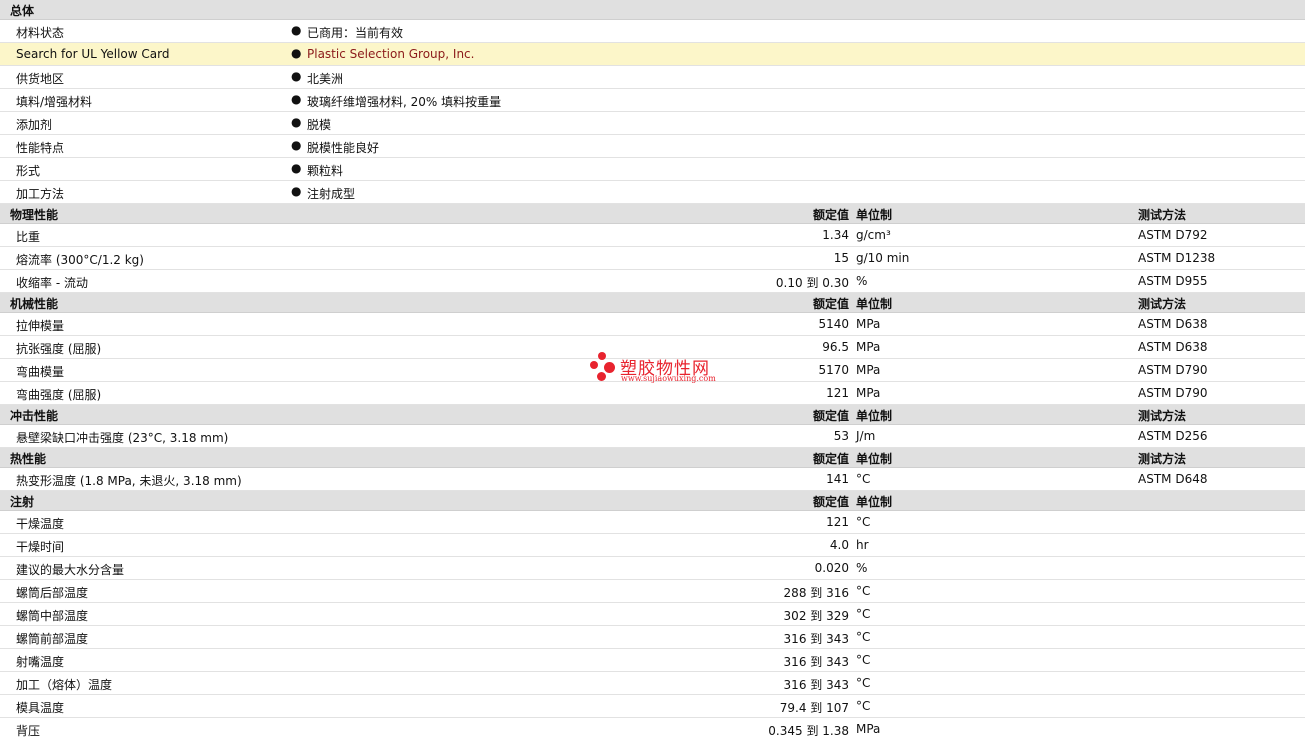 The height and width of the screenshot is (739, 1305). What do you see at coordinates (80, 260) in the screenshot?
I see `property-label: 熔流率 (300°C/1.2 kg)` at bounding box center [80, 260].